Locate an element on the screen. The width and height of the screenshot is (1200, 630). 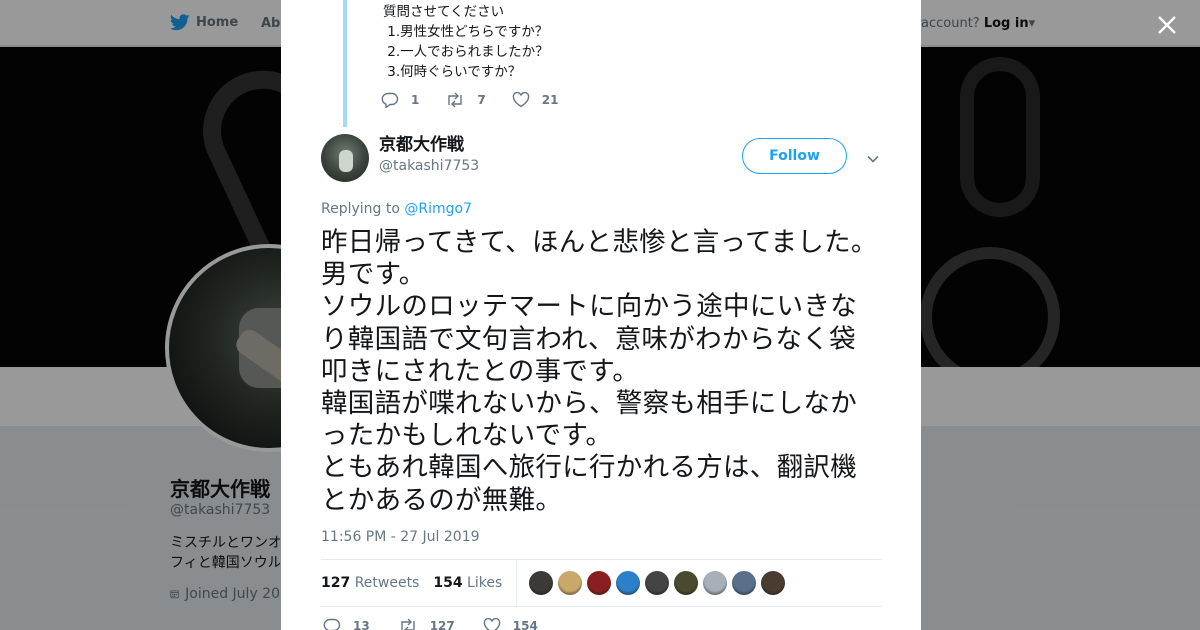
like-stat: 154 Likes is located at coordinates (467, 583).